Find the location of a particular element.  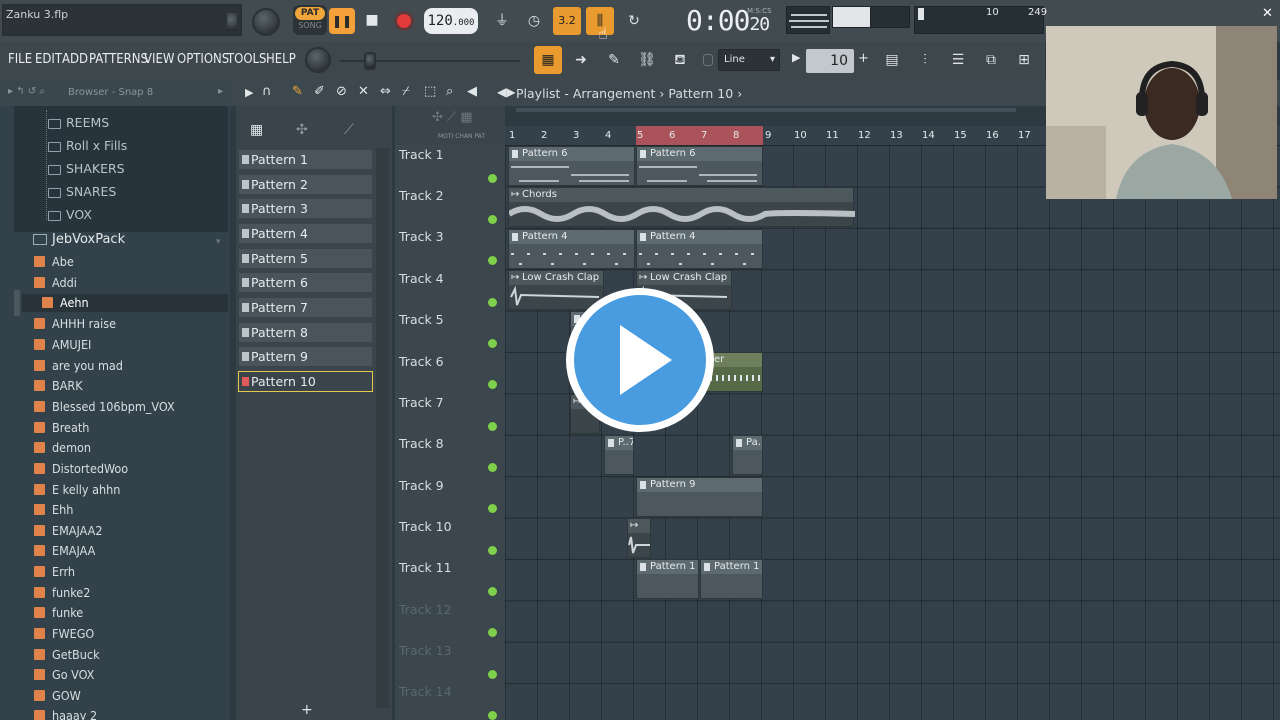

master-volume-knob is located at coordinates (266, 22).